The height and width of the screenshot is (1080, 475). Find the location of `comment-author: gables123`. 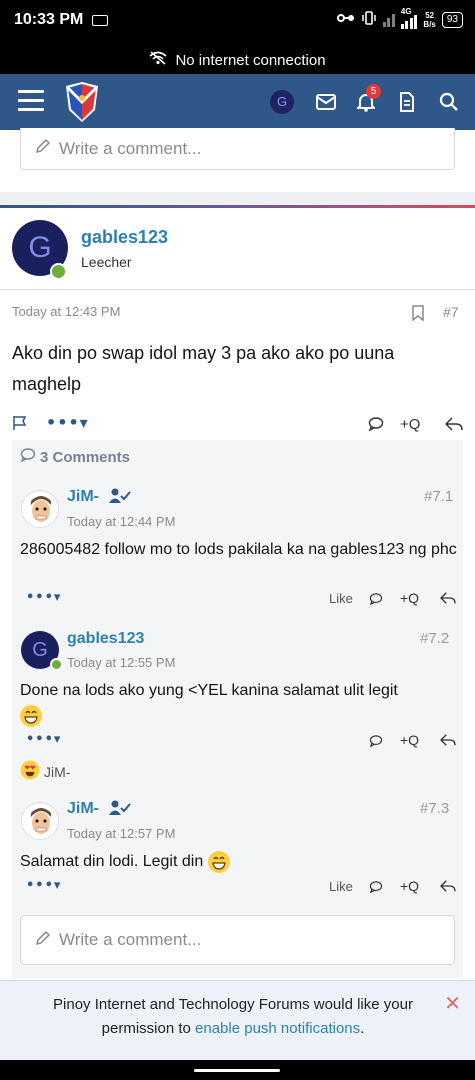

comment-author: gables123 is located at coordinates (105, 639).